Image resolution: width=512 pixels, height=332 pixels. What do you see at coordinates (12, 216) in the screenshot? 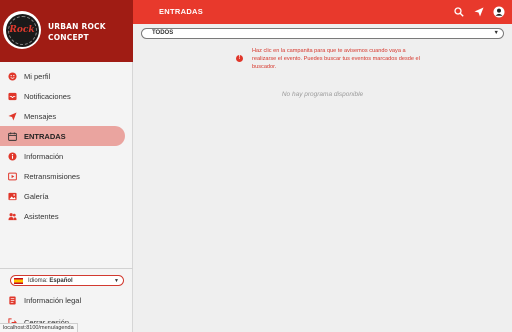
I see `people-icon` at bounding box center [12, 216].